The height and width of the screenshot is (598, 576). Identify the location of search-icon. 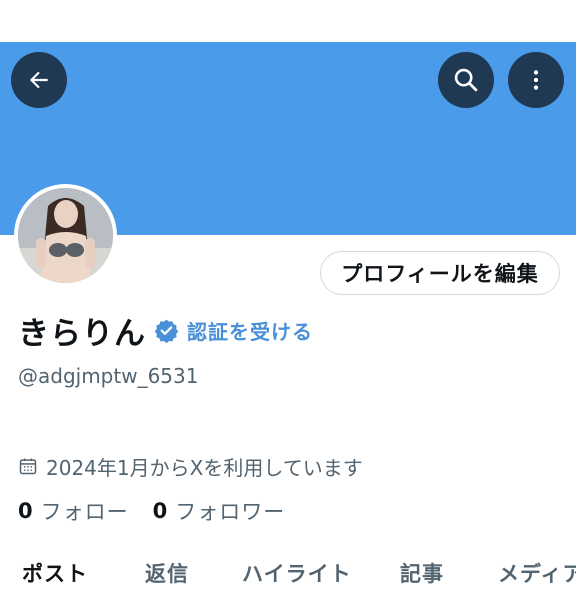
(466, 80).